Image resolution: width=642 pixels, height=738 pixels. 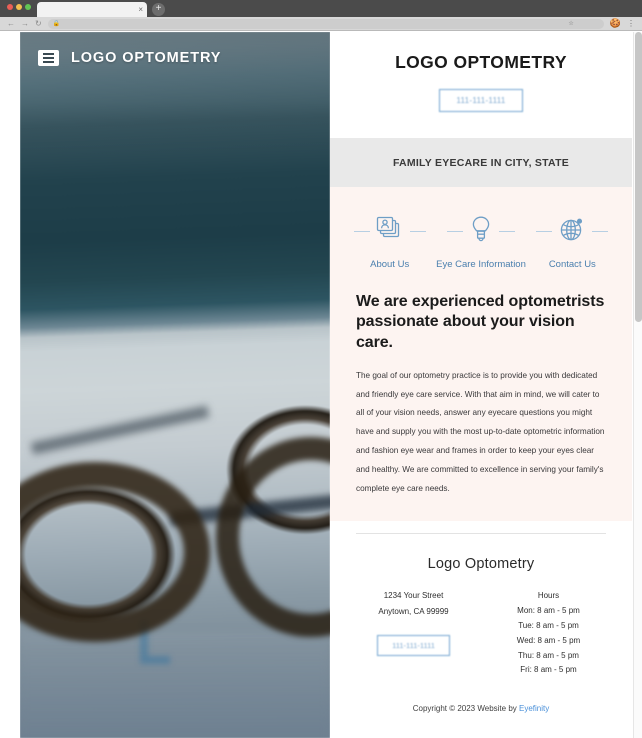 I want to click on quick-links: About Us Eye Care Information Contact Us, so click(x=481, y=242).